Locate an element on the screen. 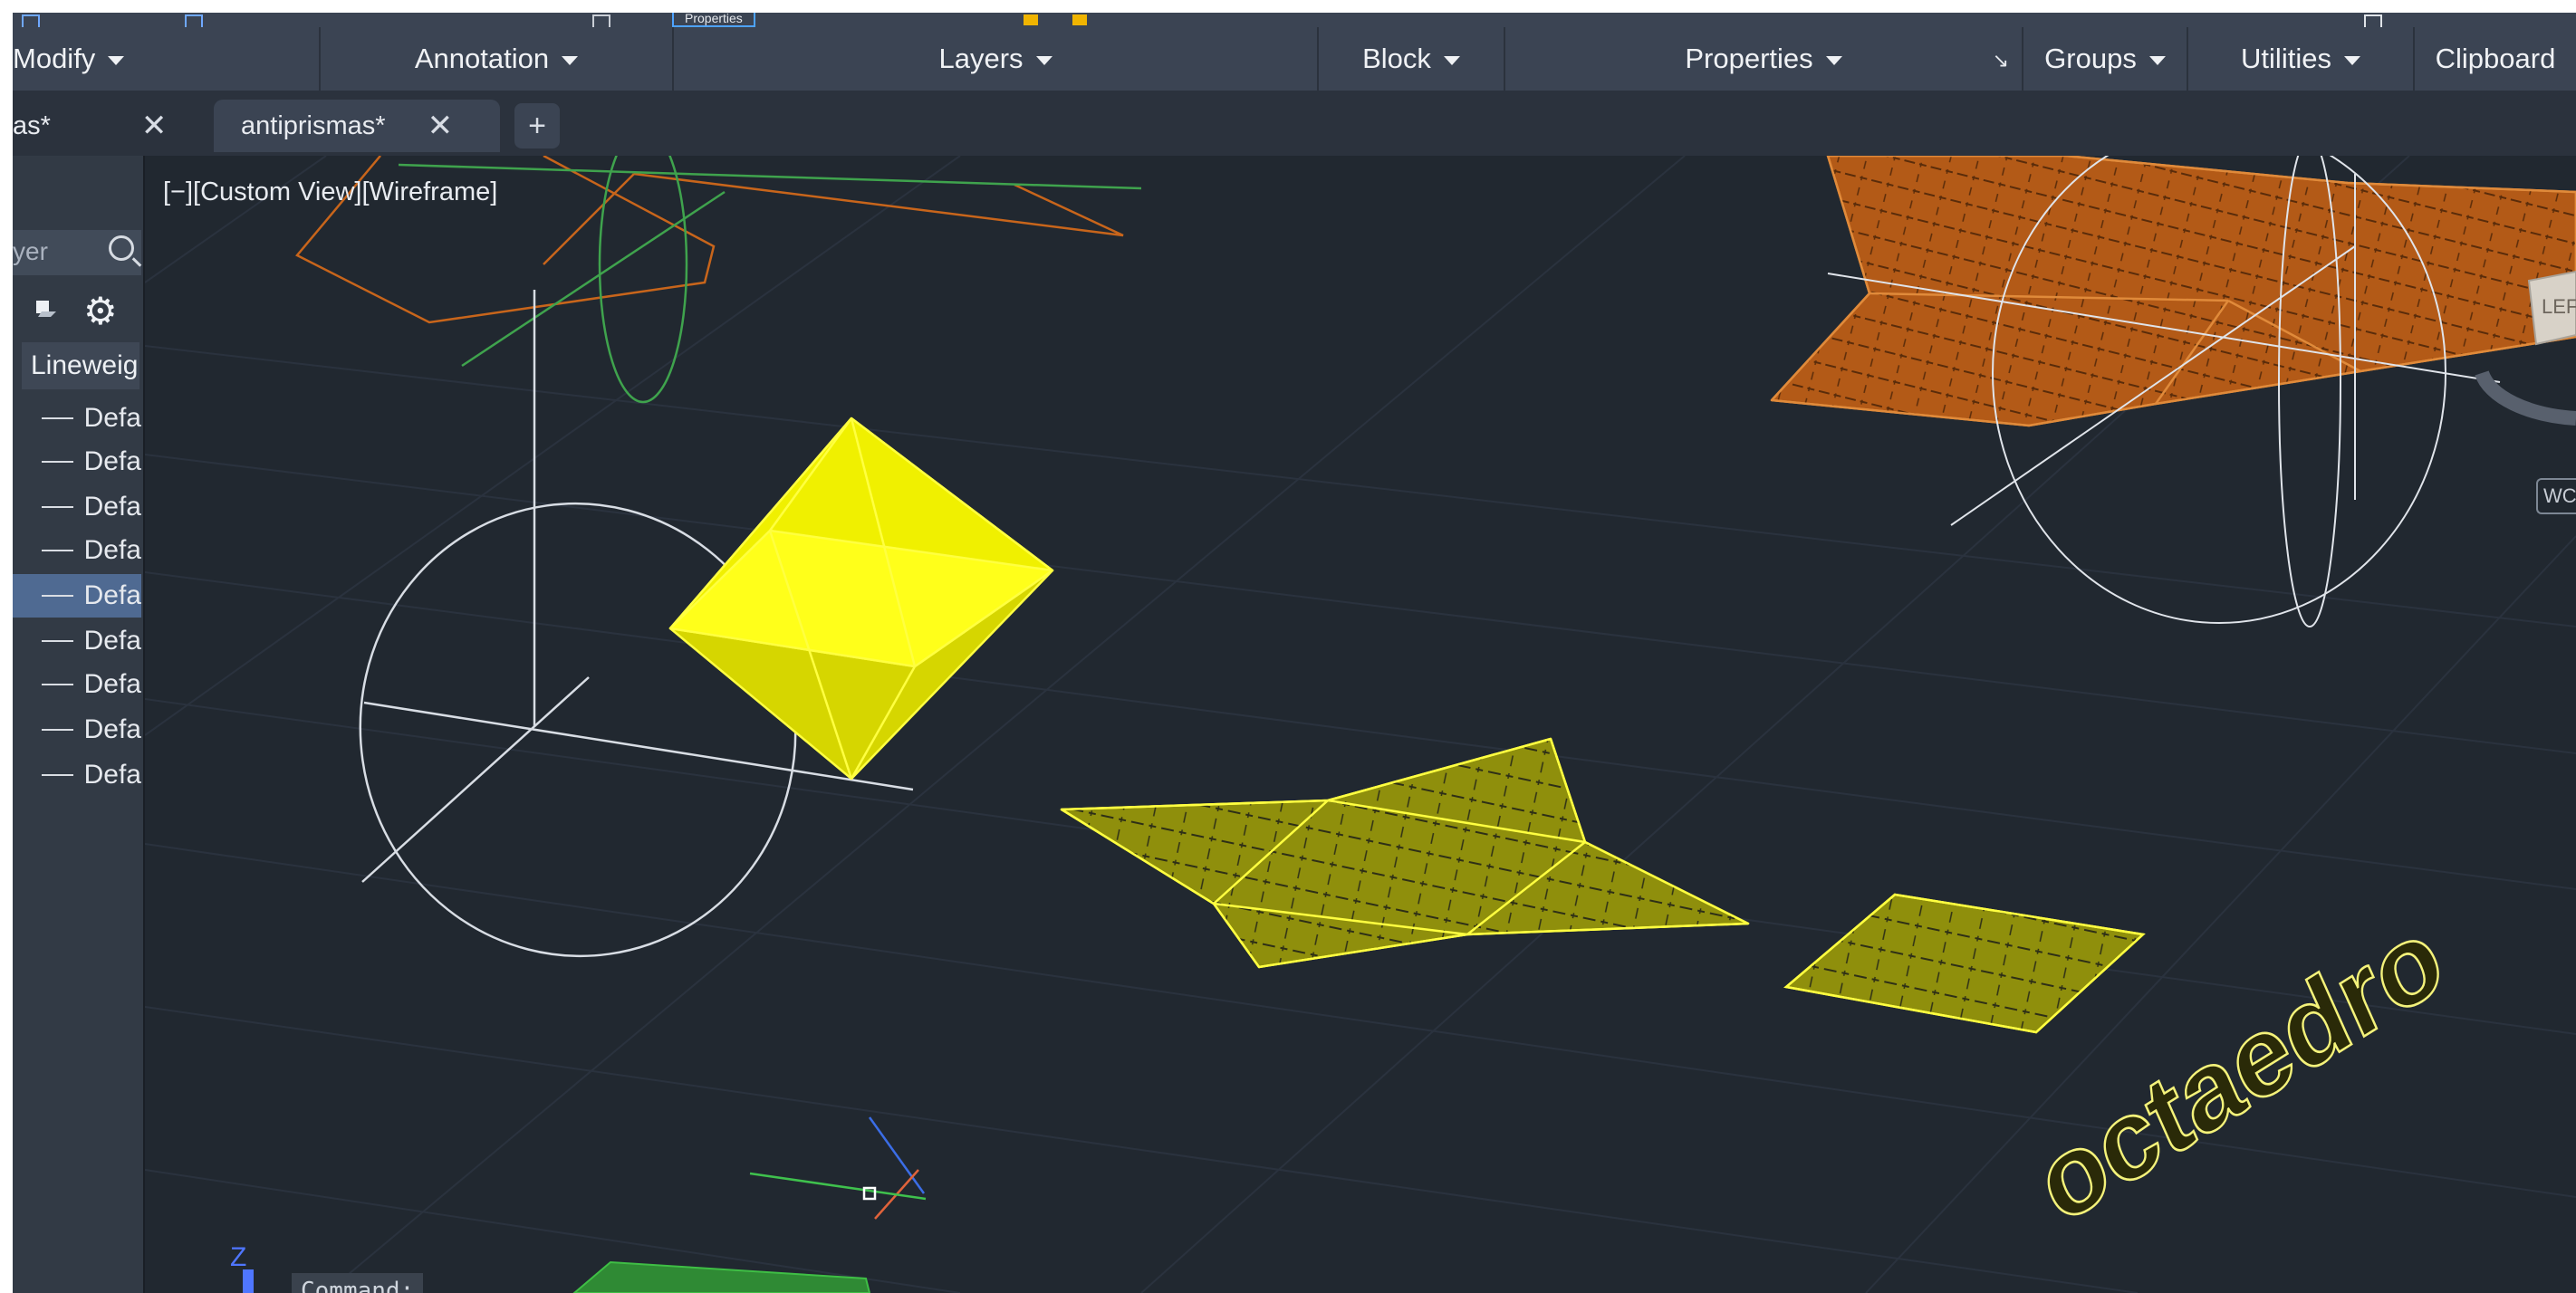 This screenshot has height=1293, width=2576. layer-states-icon is located at coordinates (46, 309).